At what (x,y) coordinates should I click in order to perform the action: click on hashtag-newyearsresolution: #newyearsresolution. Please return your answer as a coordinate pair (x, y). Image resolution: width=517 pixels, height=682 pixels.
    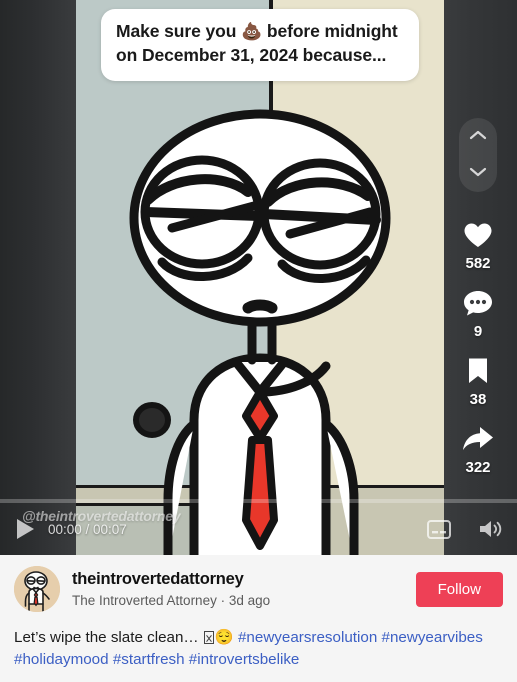
    Looking at the image, I should click on (307, 637).